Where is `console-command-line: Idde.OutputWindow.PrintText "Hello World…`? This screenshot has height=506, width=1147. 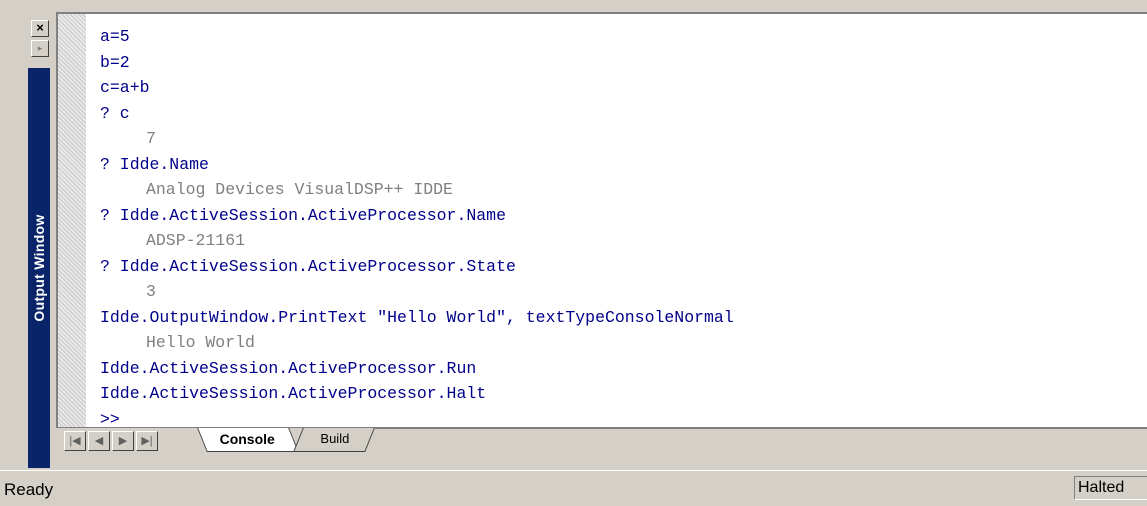
console-command-line: Idde.OutputWindow.PrintText "Hello World… is located at coordinates (417, 317).